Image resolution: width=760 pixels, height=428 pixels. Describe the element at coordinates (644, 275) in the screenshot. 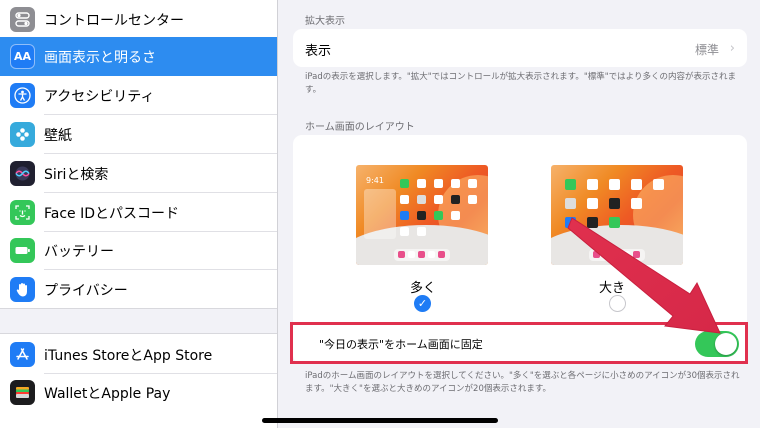

I see `annotation-arrow-icon` at that location.